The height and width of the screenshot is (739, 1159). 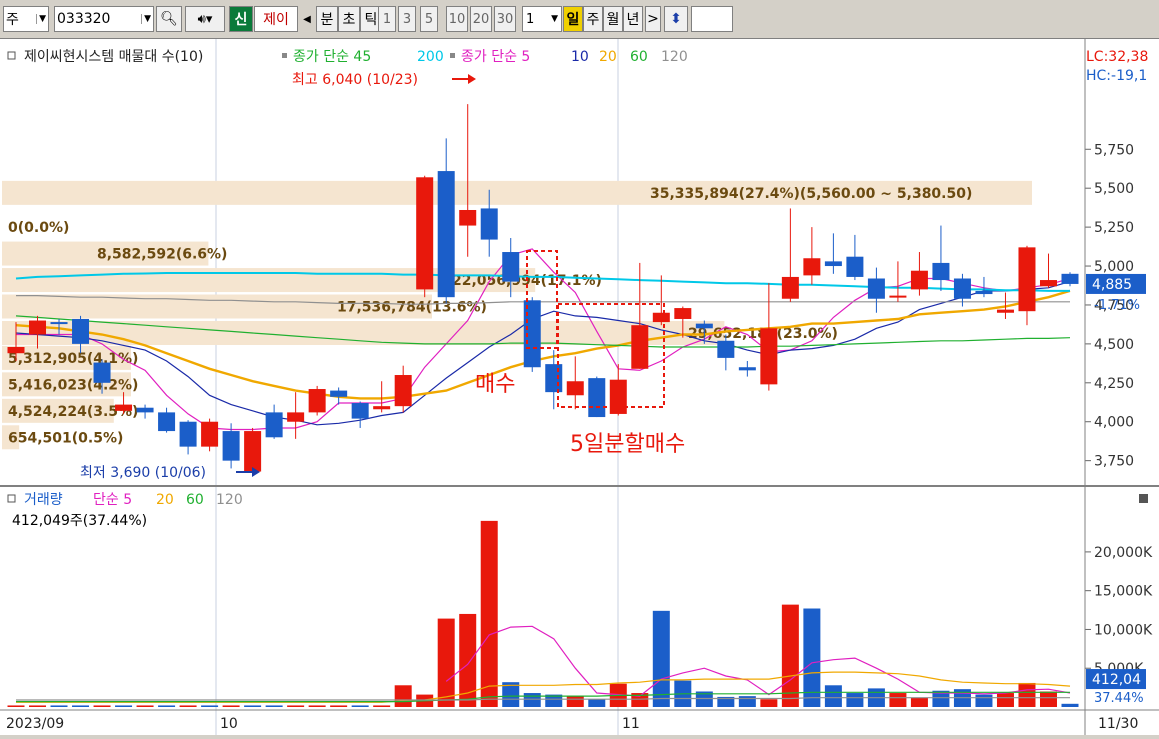 I want to click on split-buy-label: 5일분할매수, so click(x=627, y=444).